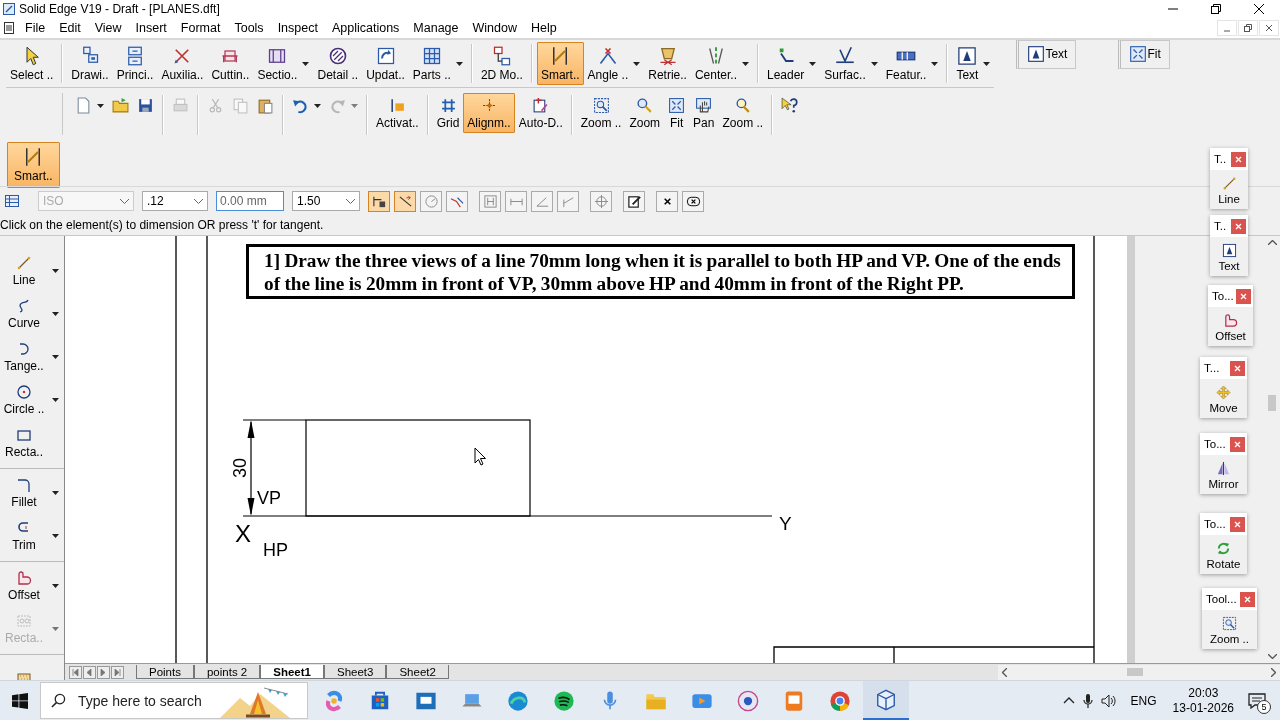 This screenshot has width=1280, height=720. Describe the element at coordinates (1203, 693) in the screenshot. I see `clock-time: 20:03` at that location.